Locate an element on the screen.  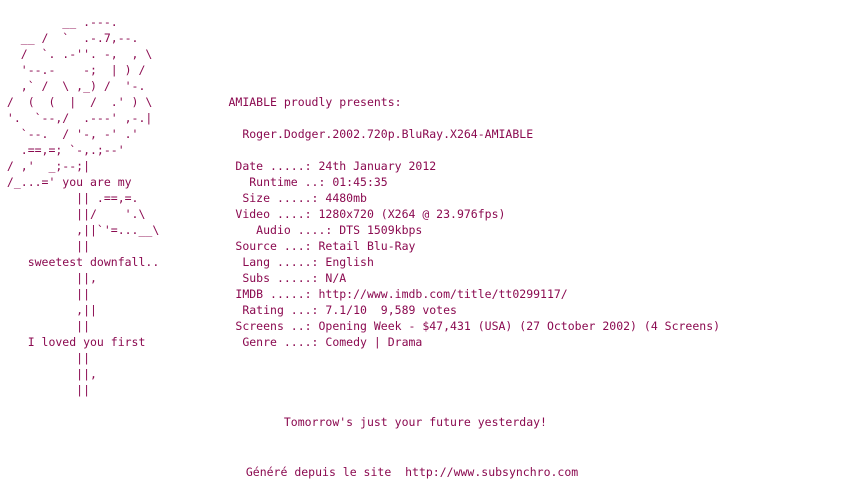
info-audio: ,||`'=...__\ Audio ....: DTS 1509kbps is located at coordinates (211, 230).